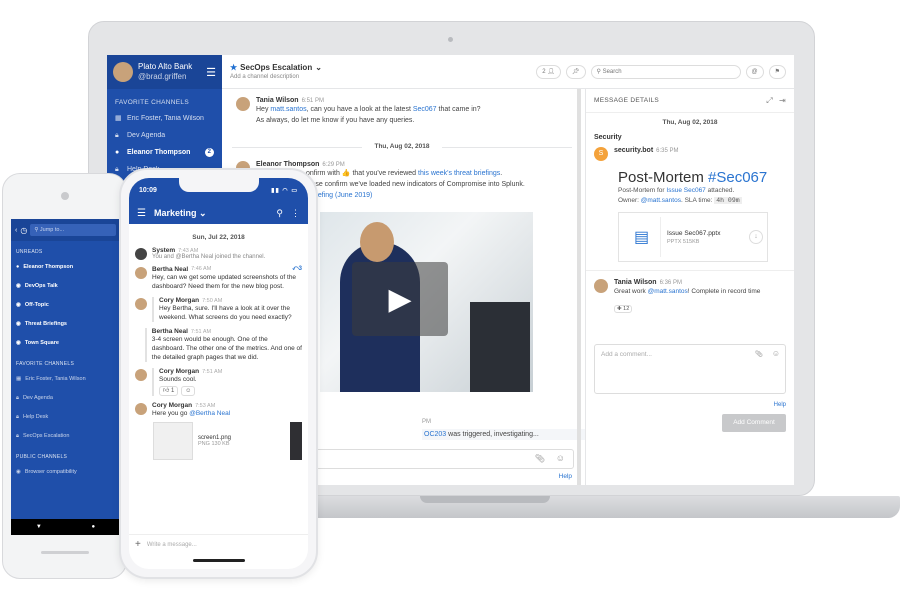  Describe the element at coordinates (579, 287) in the screenshot. I see `scrollbar` at that location.